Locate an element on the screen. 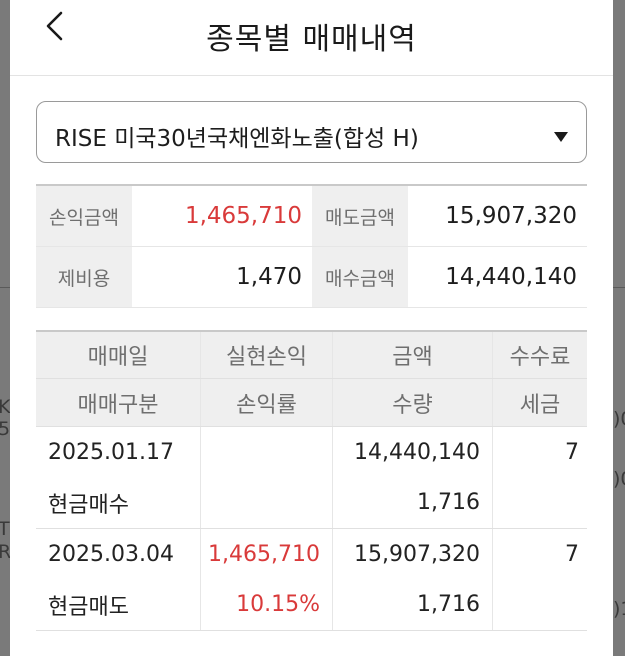  profit-amount-label: 손익금액 is located at coordinates (84, 216).